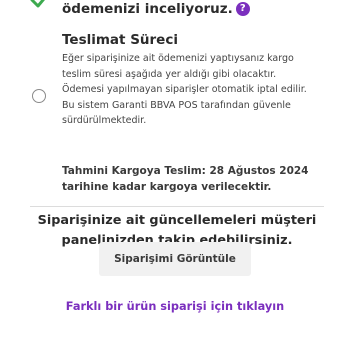 This screenshot has height=350, width=350. What do you see at coordinates (175, 259) in the screenshot?
I see `view-order-button: Siparişimi Görüntüle` at bounding box center [175, 259].